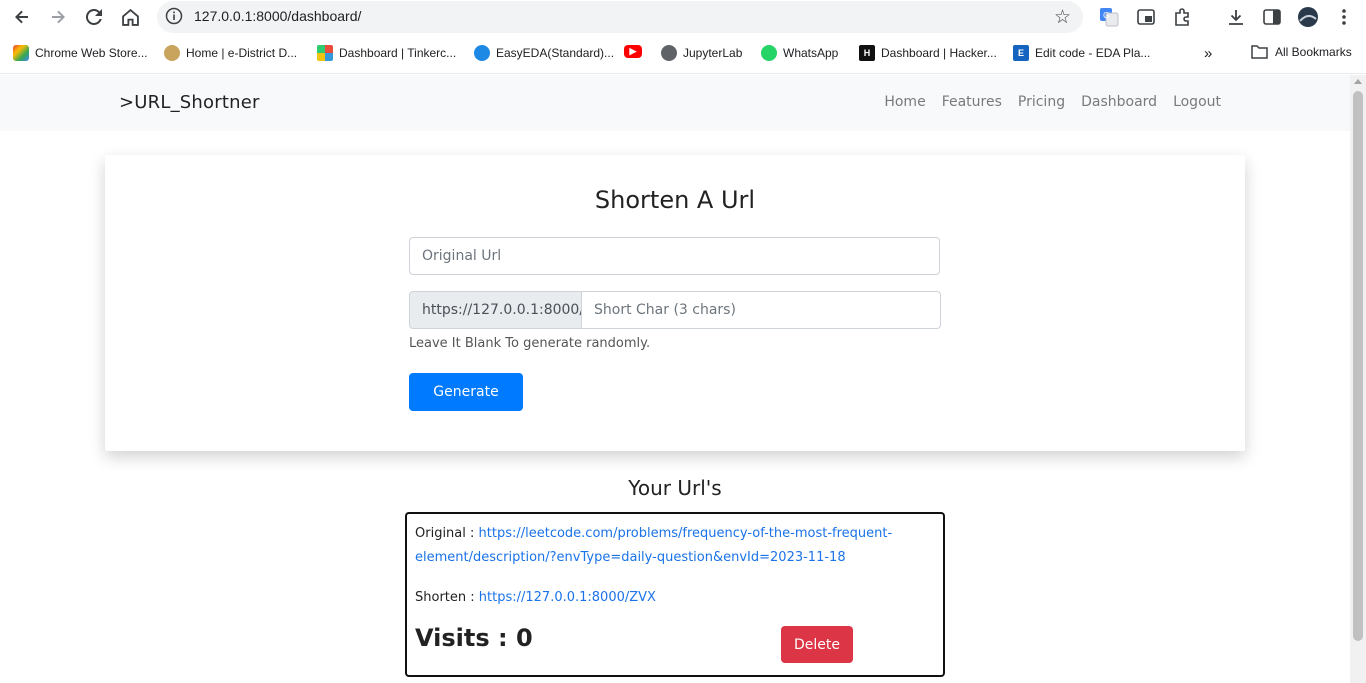 The image size is (1366, 683). I want to click on google-translate-icon: G, so click(1109, 17).